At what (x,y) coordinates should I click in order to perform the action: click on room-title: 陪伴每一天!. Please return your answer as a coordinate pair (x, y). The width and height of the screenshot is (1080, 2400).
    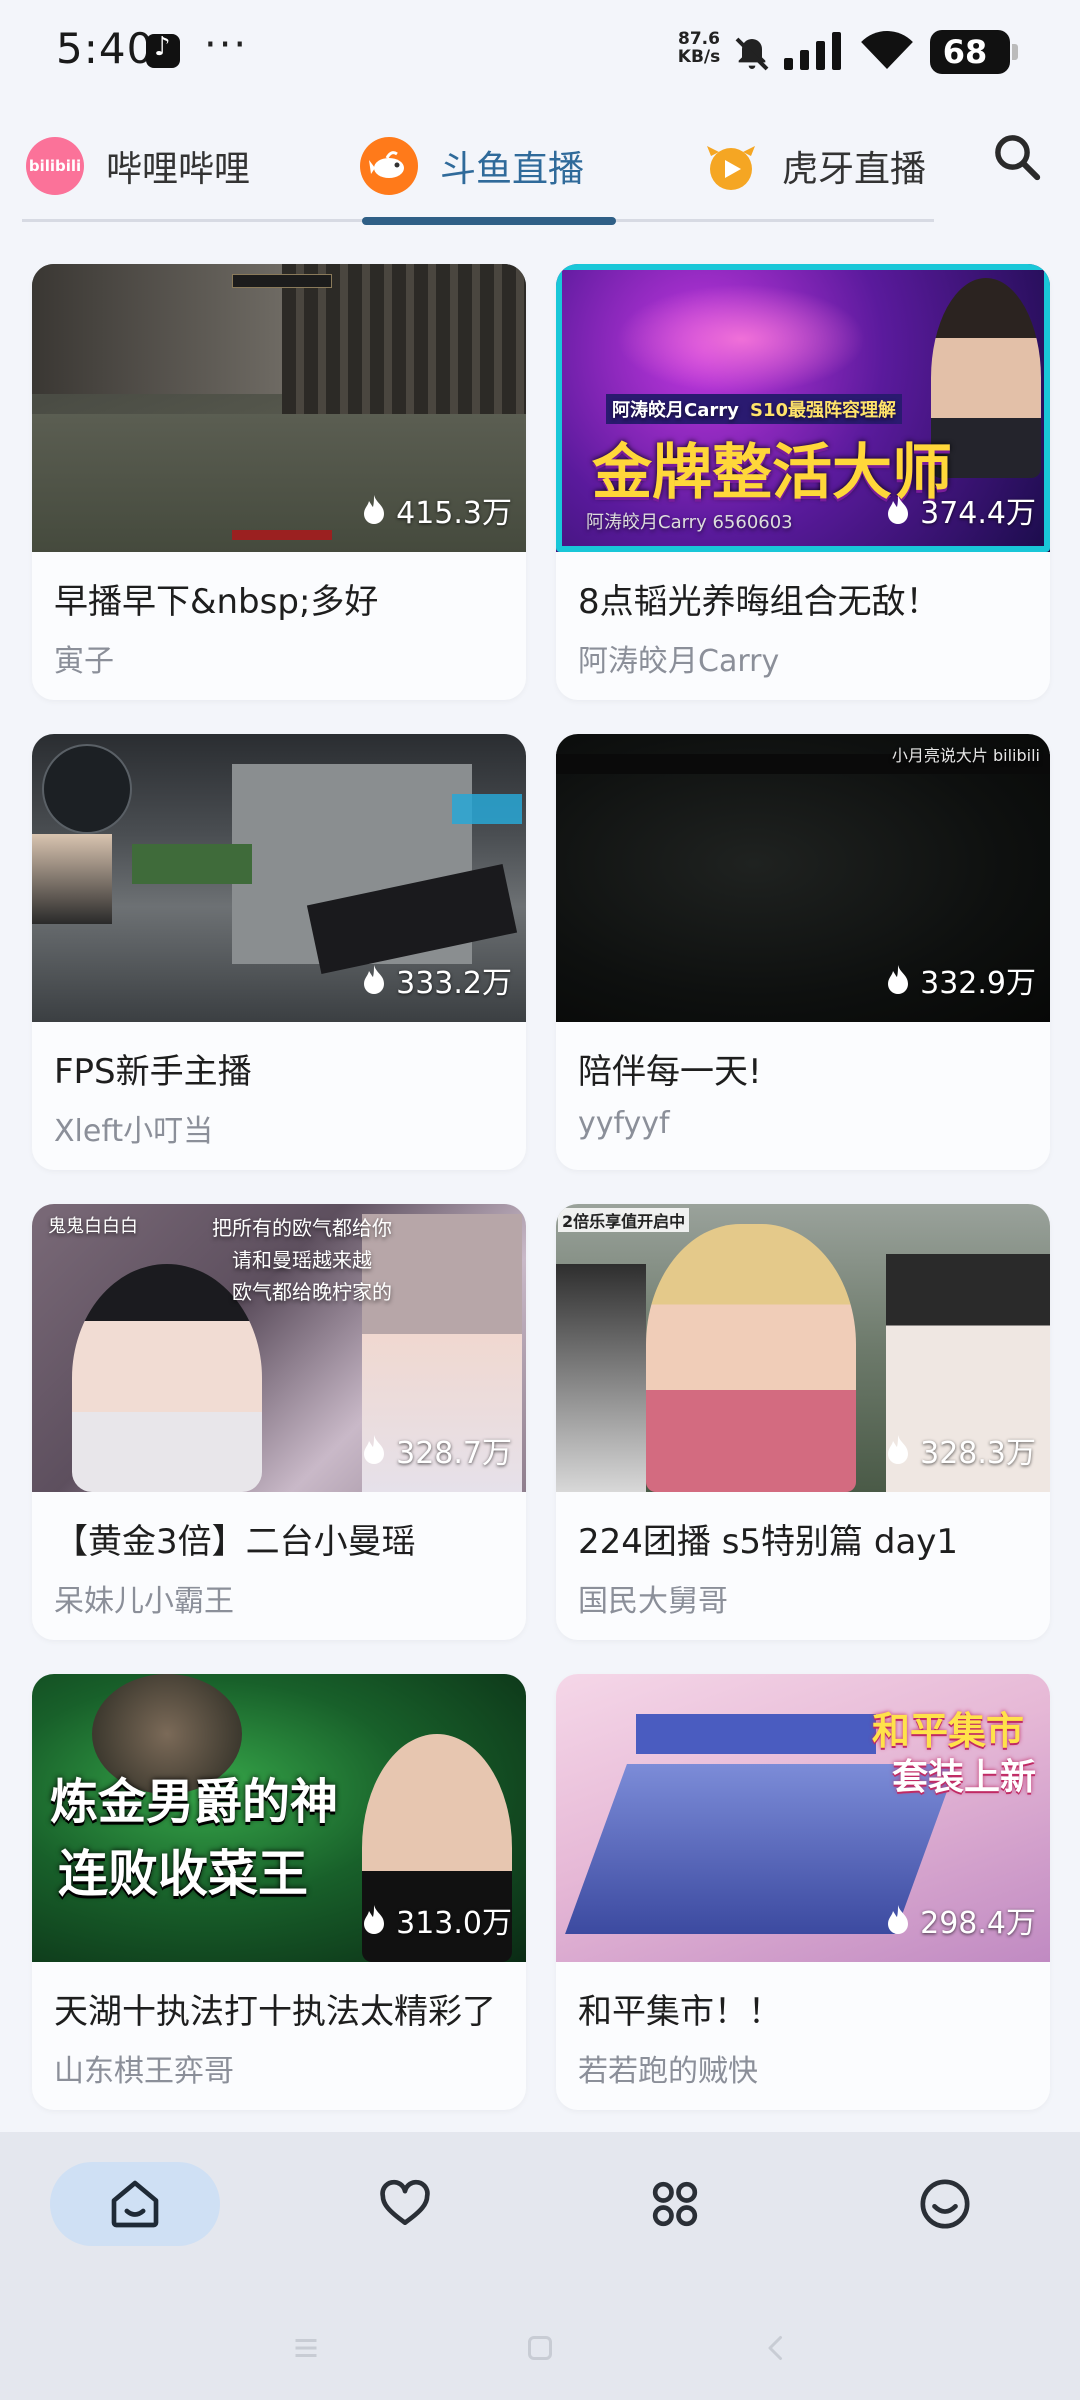
    Looking at the image, I should click on (670, 1072).